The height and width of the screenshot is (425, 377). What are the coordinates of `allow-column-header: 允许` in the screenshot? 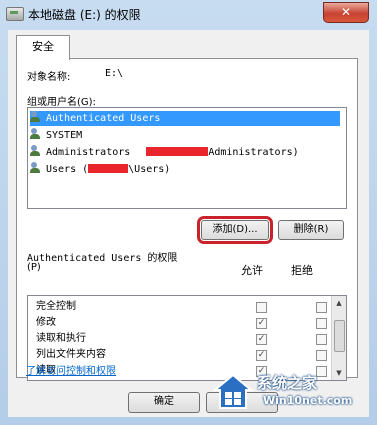 It's located at (252, 270).